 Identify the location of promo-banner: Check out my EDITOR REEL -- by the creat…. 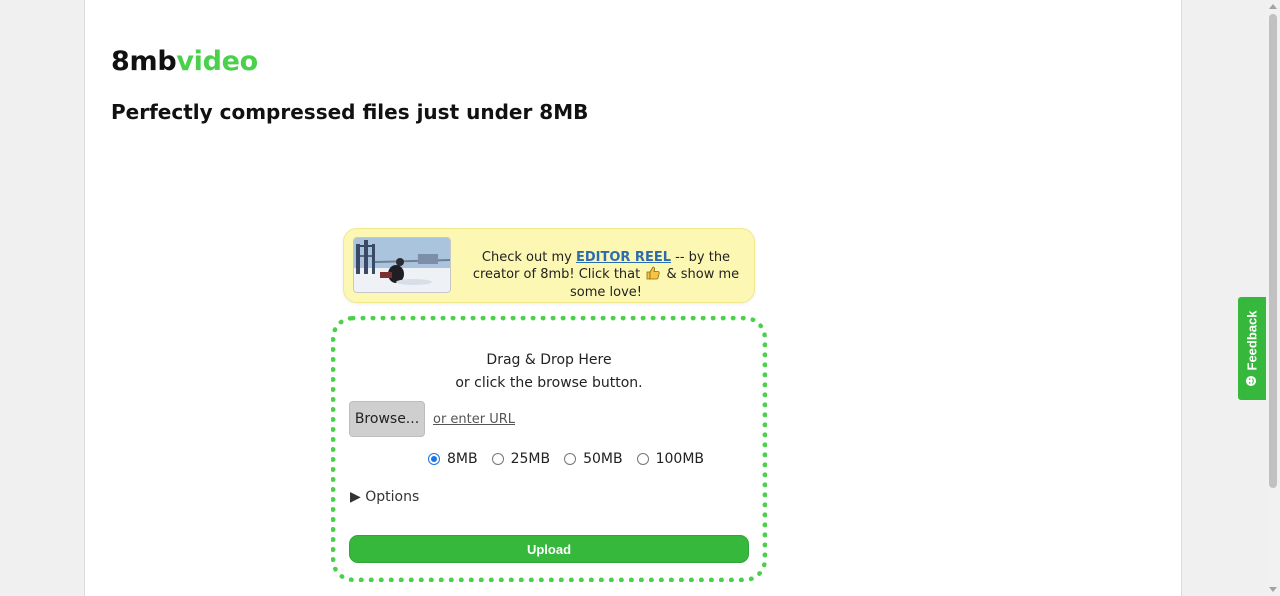
(549, 265).